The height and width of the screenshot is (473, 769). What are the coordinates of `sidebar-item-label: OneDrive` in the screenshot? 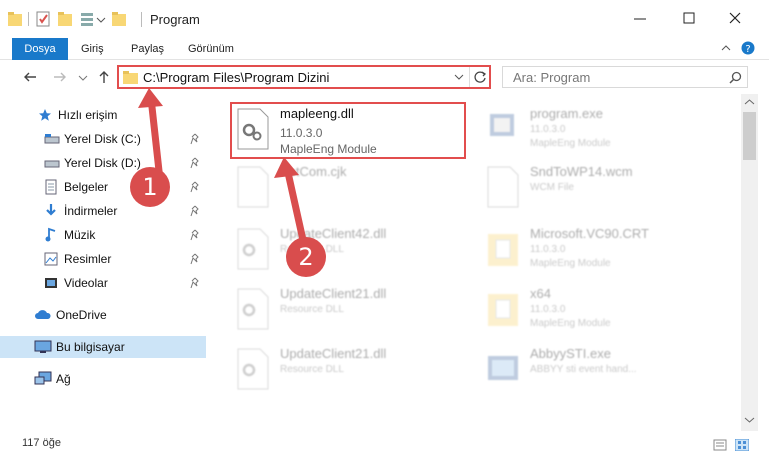 It's located at (81, 315).